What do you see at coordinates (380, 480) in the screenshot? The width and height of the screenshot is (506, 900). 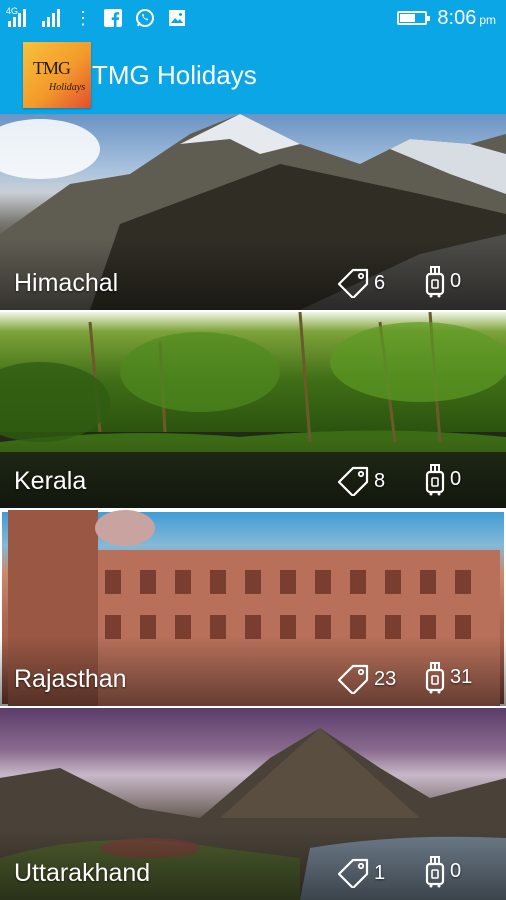 I see `tag-count: 8` at bounding box center [380, 480].